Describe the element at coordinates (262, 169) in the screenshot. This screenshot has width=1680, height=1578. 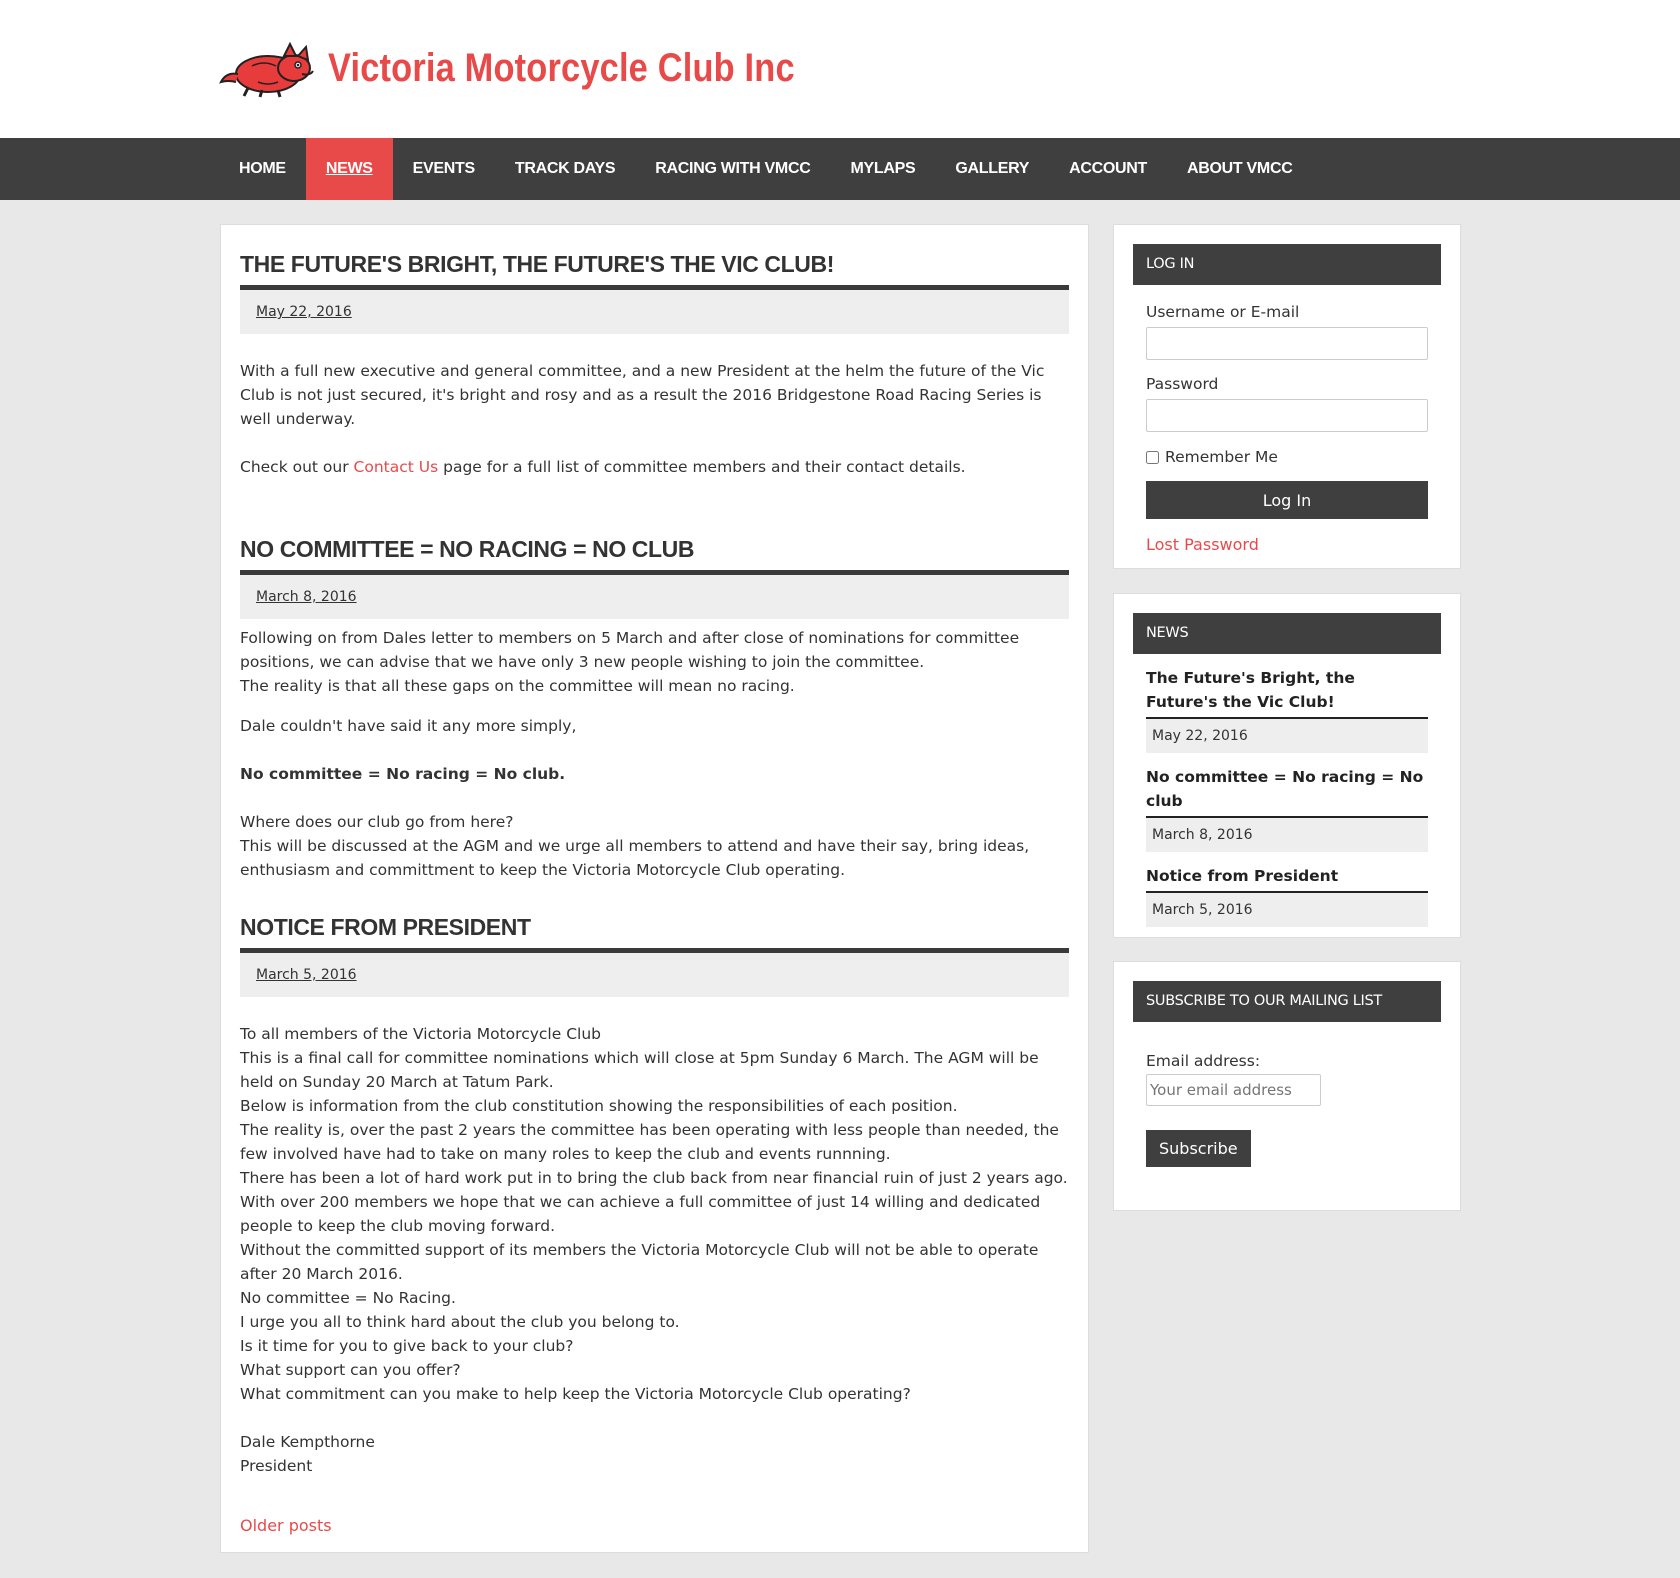
I see `nav-item-home: HOME` at that location.